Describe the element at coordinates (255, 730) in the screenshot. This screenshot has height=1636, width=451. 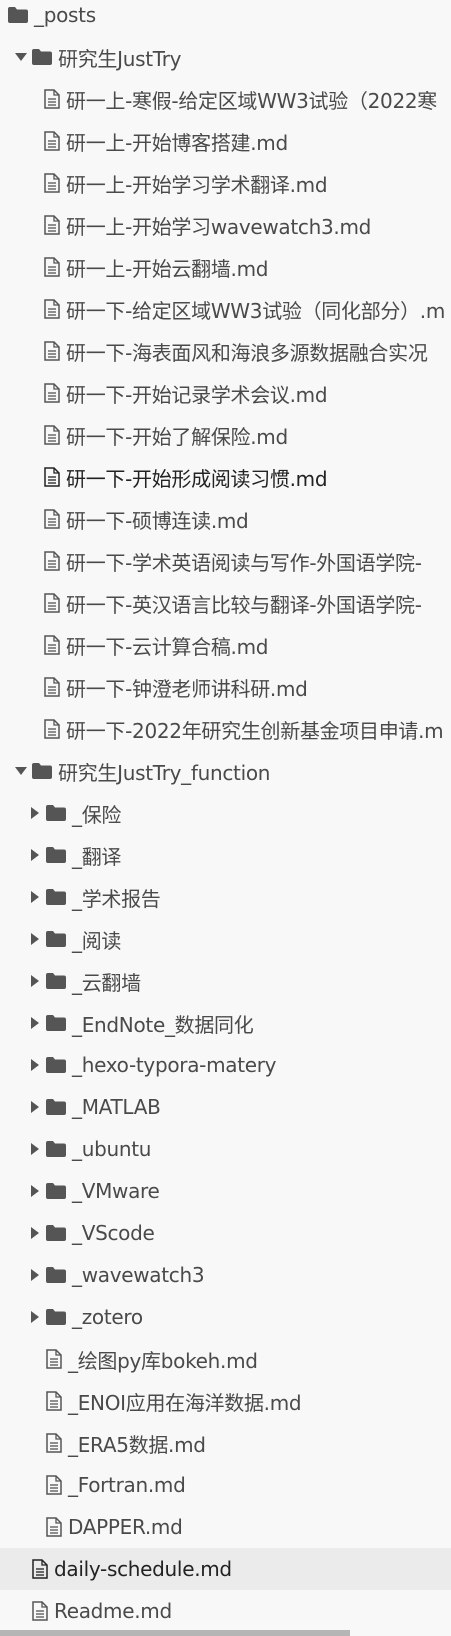
I see `tree-file-label: 研一下-2022年研究生创新基金项目申请.m` at that location.